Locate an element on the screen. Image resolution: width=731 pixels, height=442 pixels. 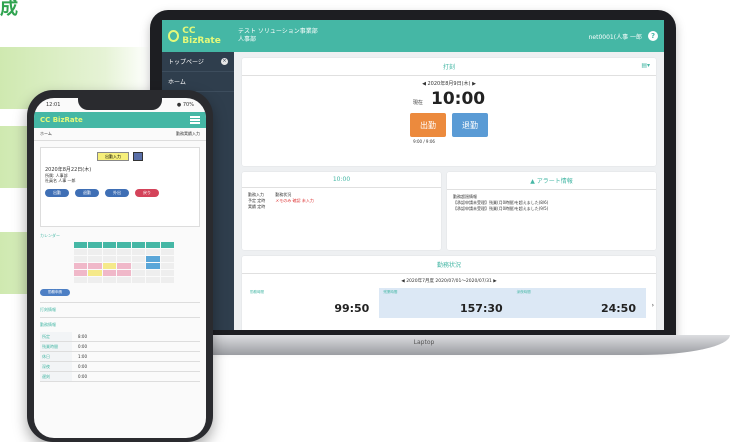
phone-section-work: 勤務情報 is located at coordinates (120, 322).